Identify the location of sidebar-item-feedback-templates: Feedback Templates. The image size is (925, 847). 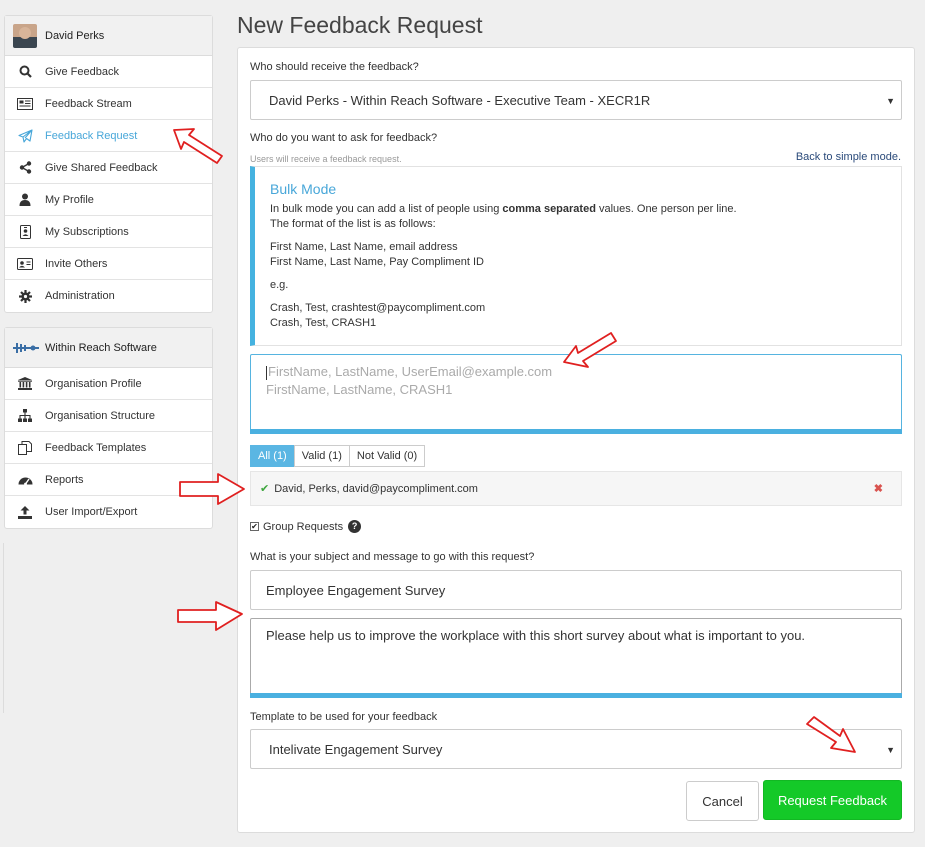
(108, 448).